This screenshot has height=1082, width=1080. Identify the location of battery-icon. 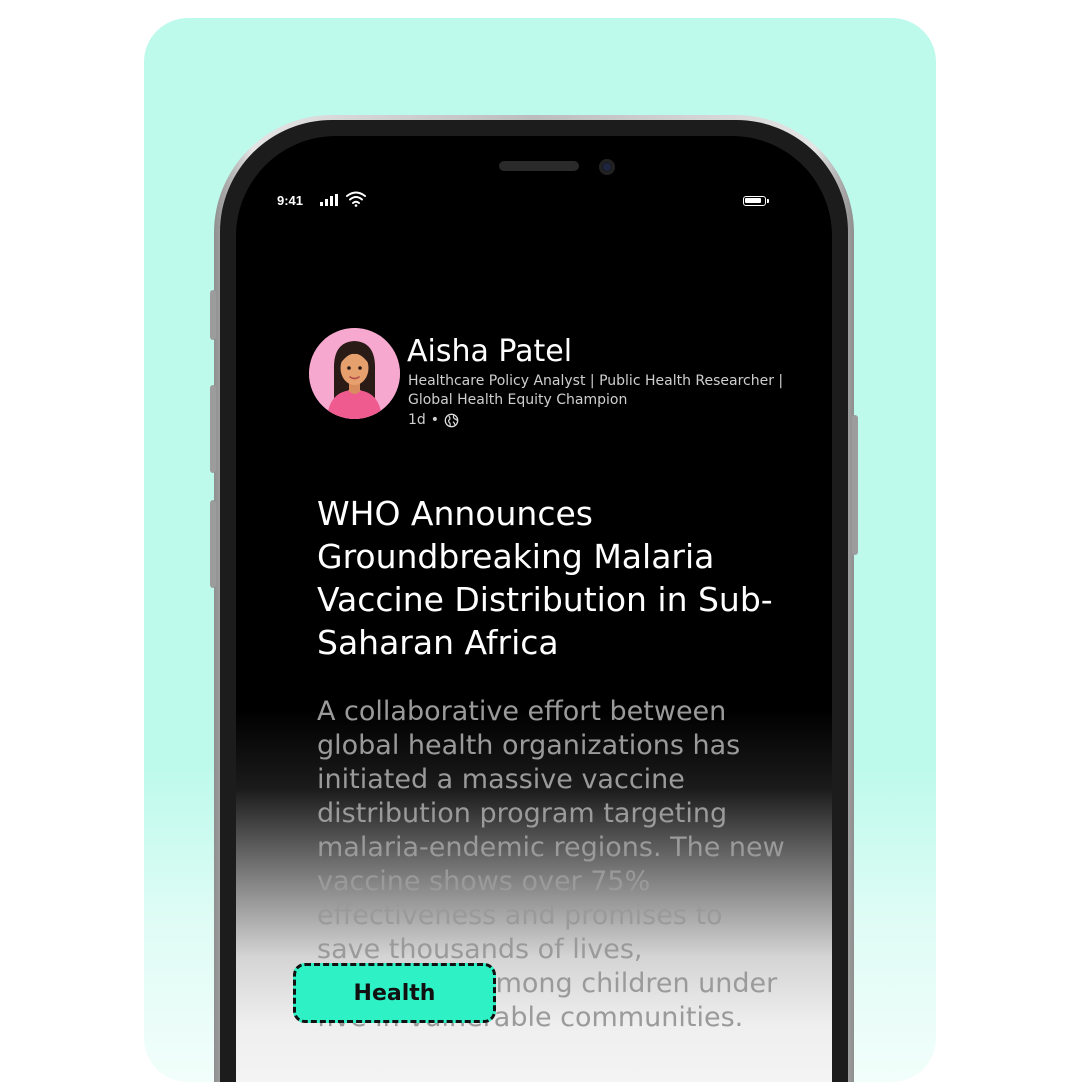
(756, 201).